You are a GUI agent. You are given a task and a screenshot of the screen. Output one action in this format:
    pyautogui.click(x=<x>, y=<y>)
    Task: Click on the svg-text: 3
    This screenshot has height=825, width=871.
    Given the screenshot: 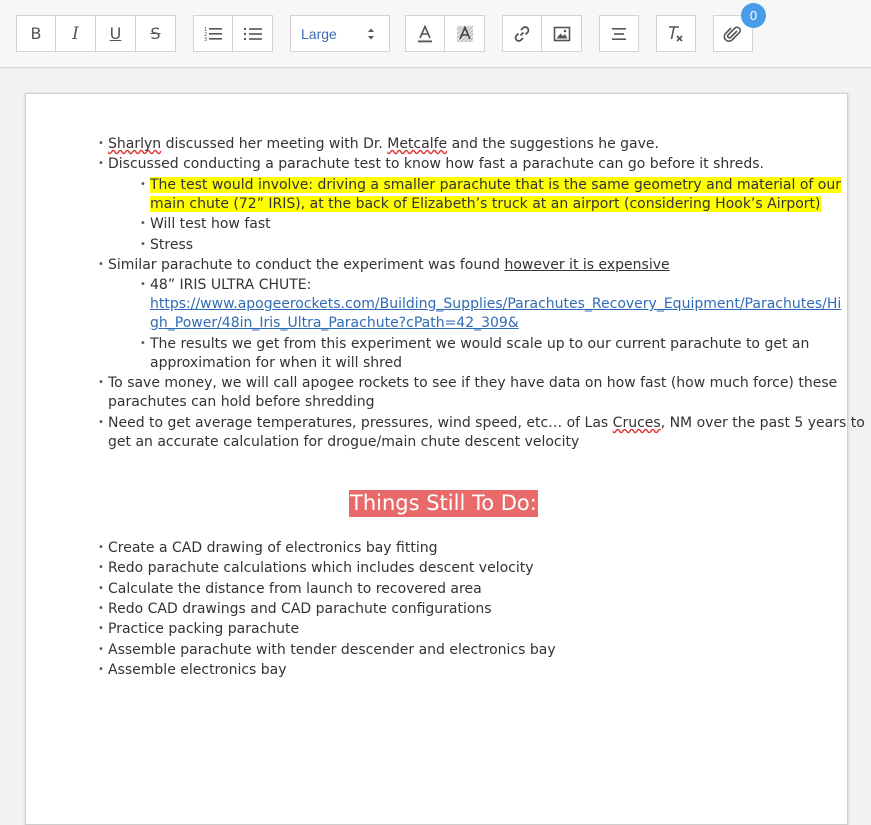 What is the action you would take?
    pyautogui.click(x=205, y=39)
    